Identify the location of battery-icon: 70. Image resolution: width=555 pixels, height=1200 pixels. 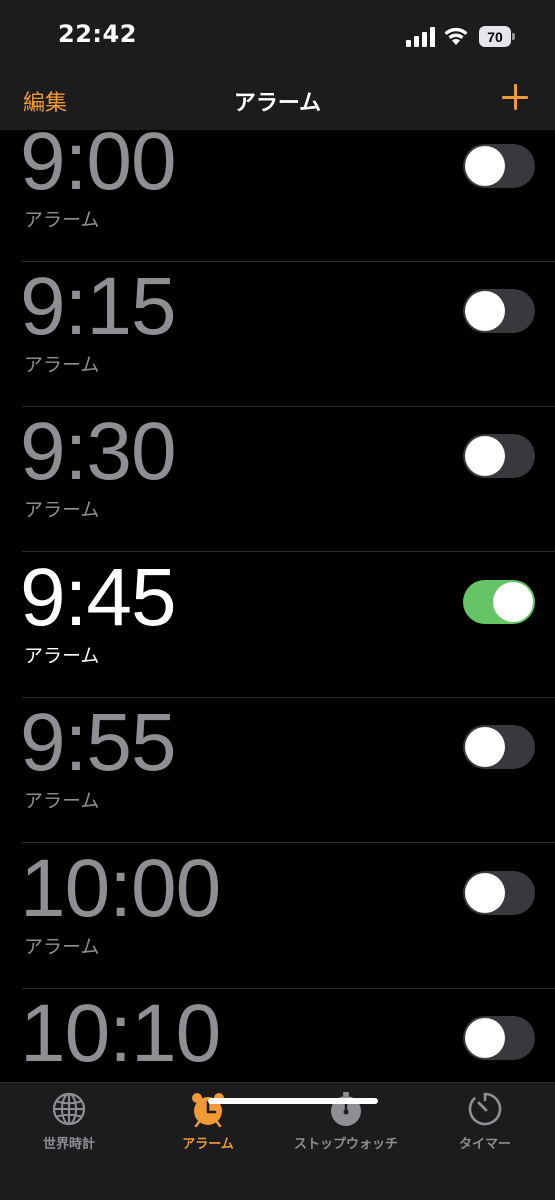
(497, 36).